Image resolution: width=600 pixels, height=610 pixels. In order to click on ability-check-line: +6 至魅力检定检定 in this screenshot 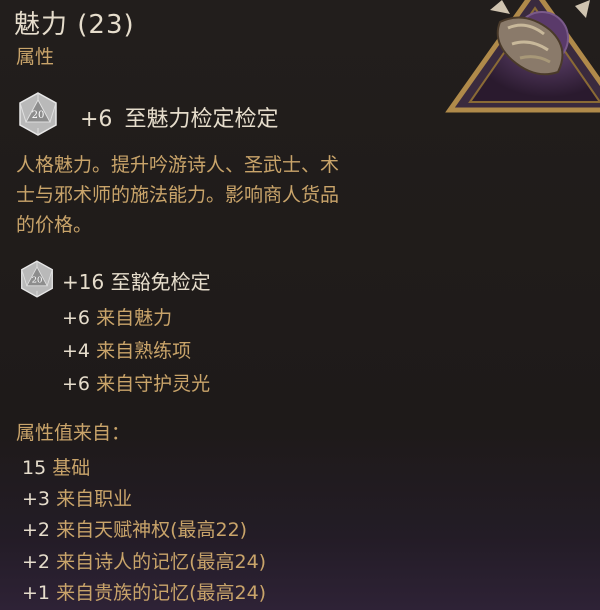, I will do `click(179, 117)`.